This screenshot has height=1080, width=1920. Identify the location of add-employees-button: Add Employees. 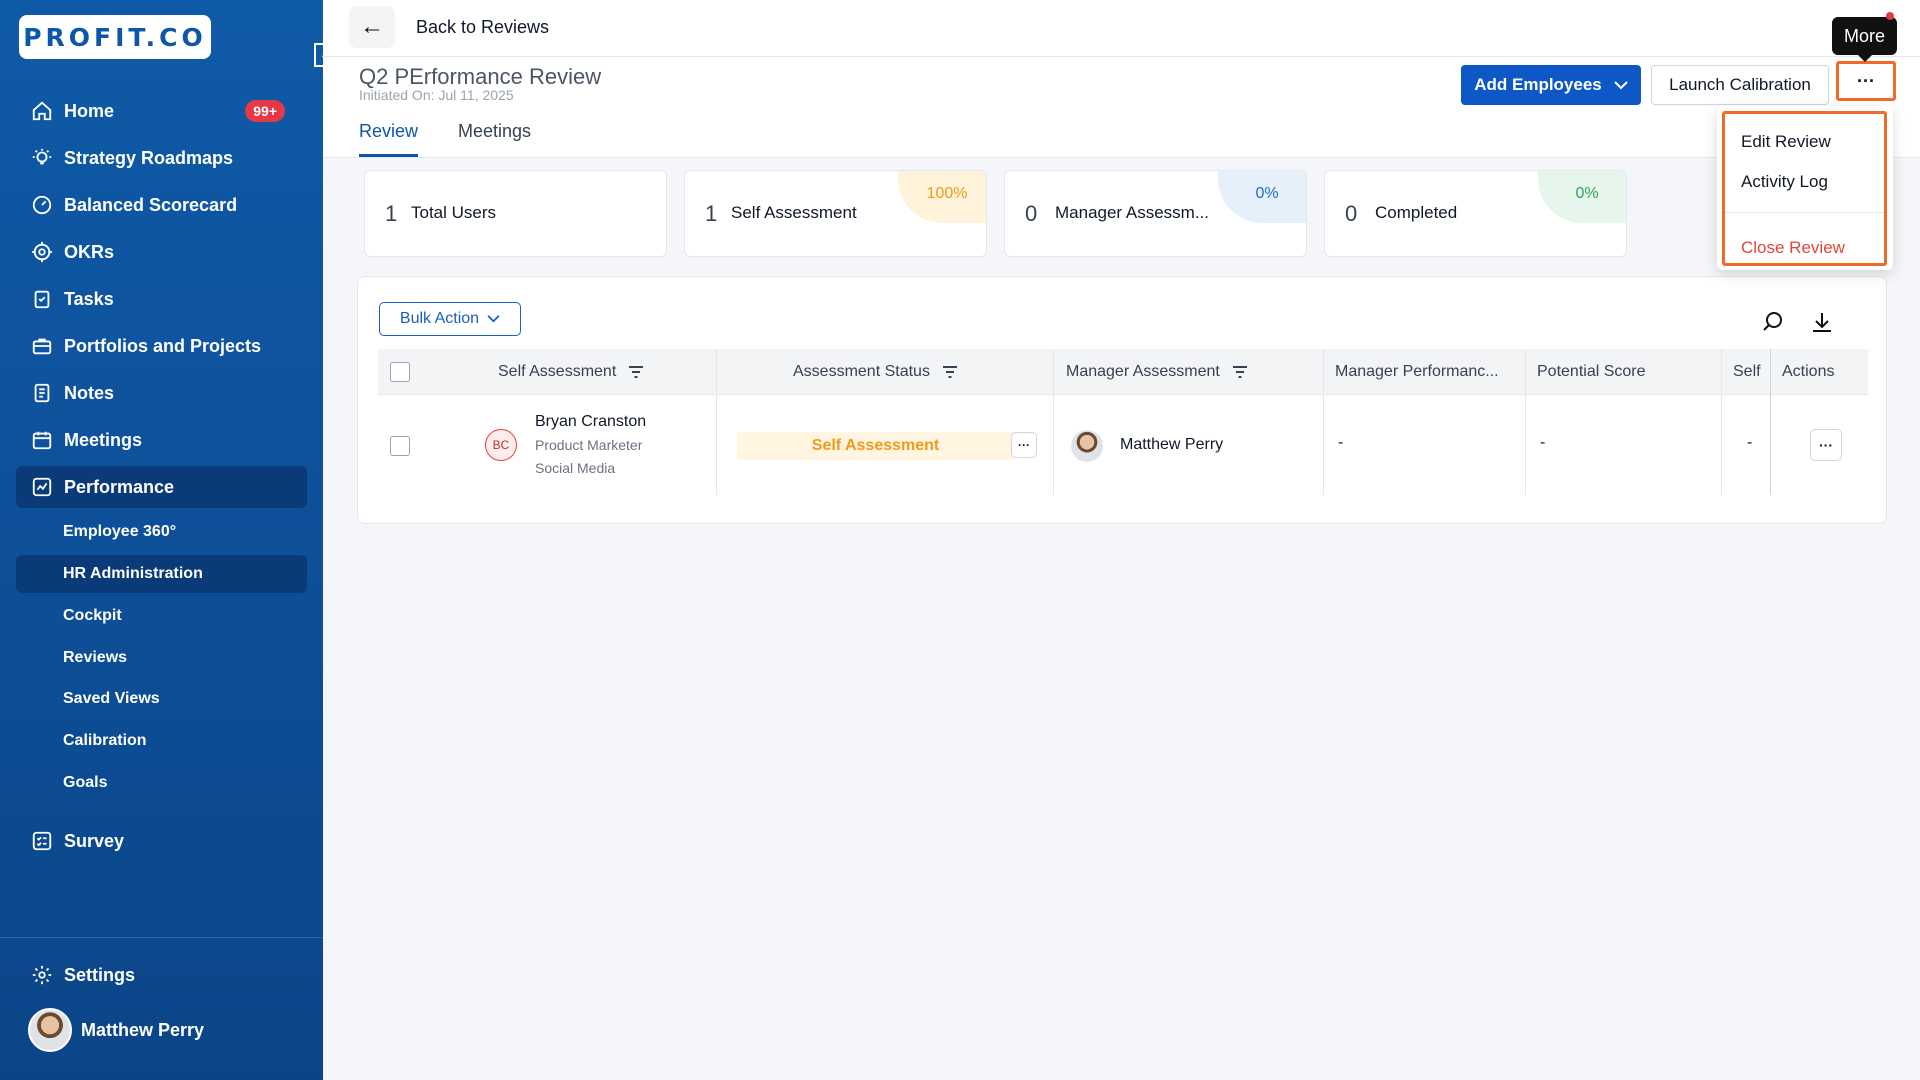
(1551, 85).